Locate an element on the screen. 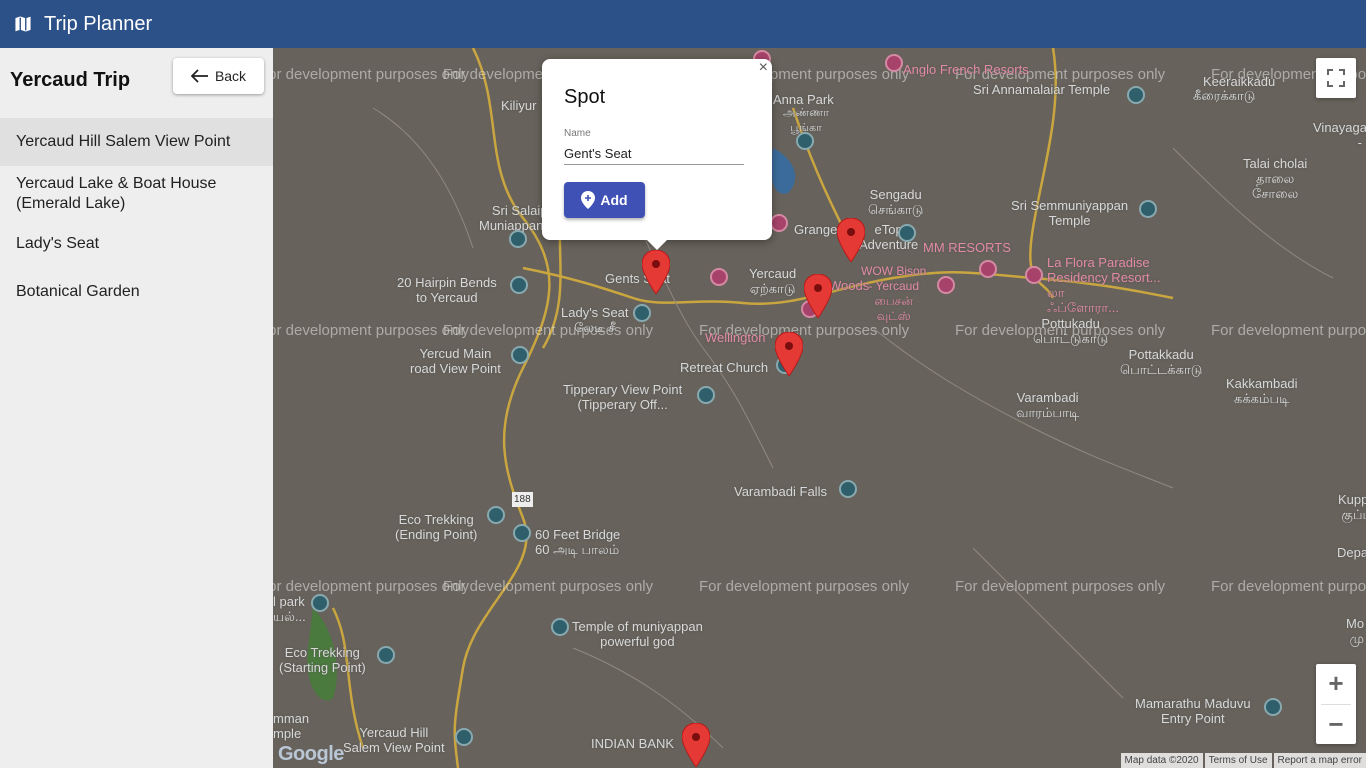  app-bar: Trip Planner is located at coordinates (683, 24).